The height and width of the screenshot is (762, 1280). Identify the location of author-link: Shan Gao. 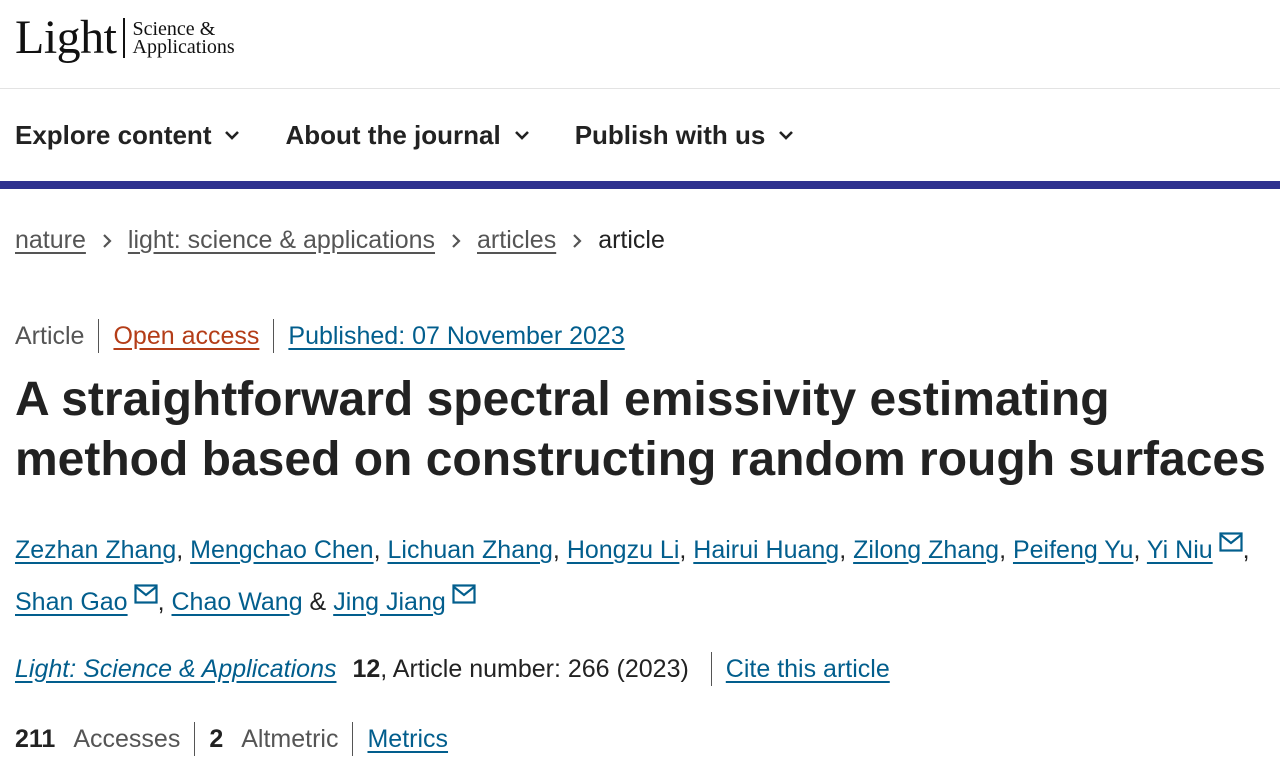
(71, 602).